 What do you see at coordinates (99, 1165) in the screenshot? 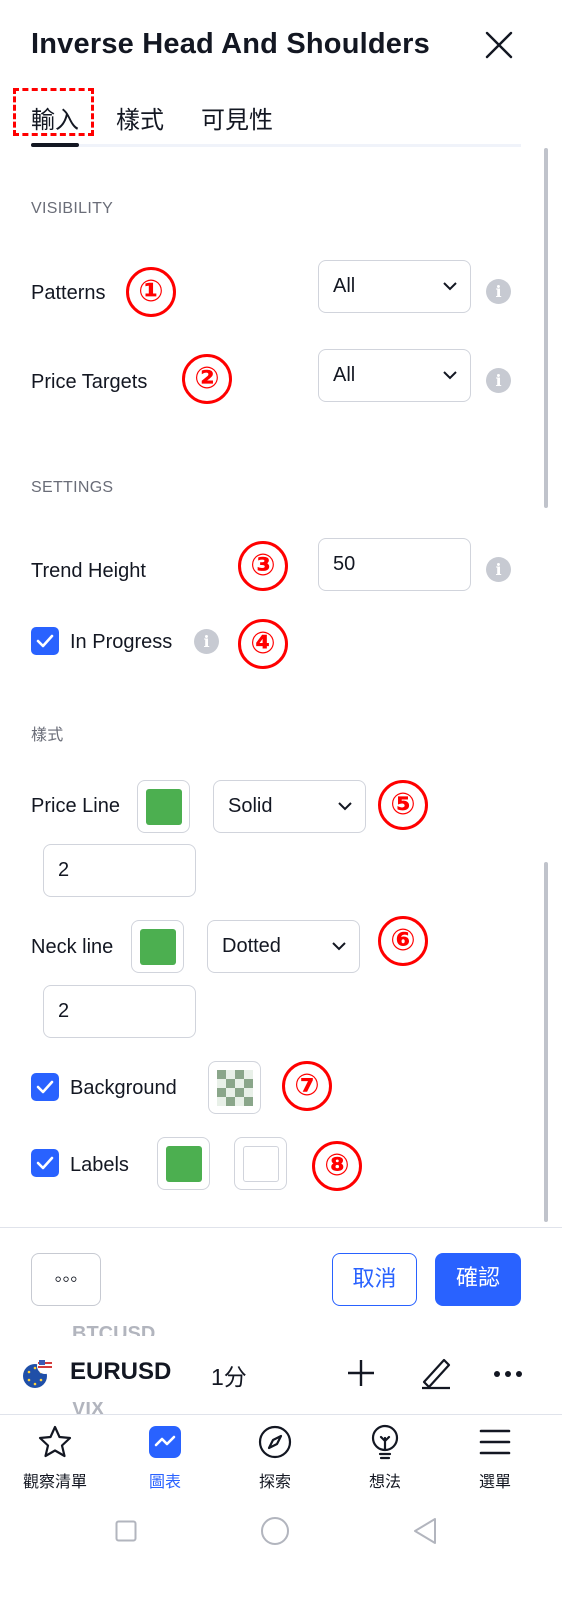
I see `labels-label: Labels` at bounding box center [99, 1165].